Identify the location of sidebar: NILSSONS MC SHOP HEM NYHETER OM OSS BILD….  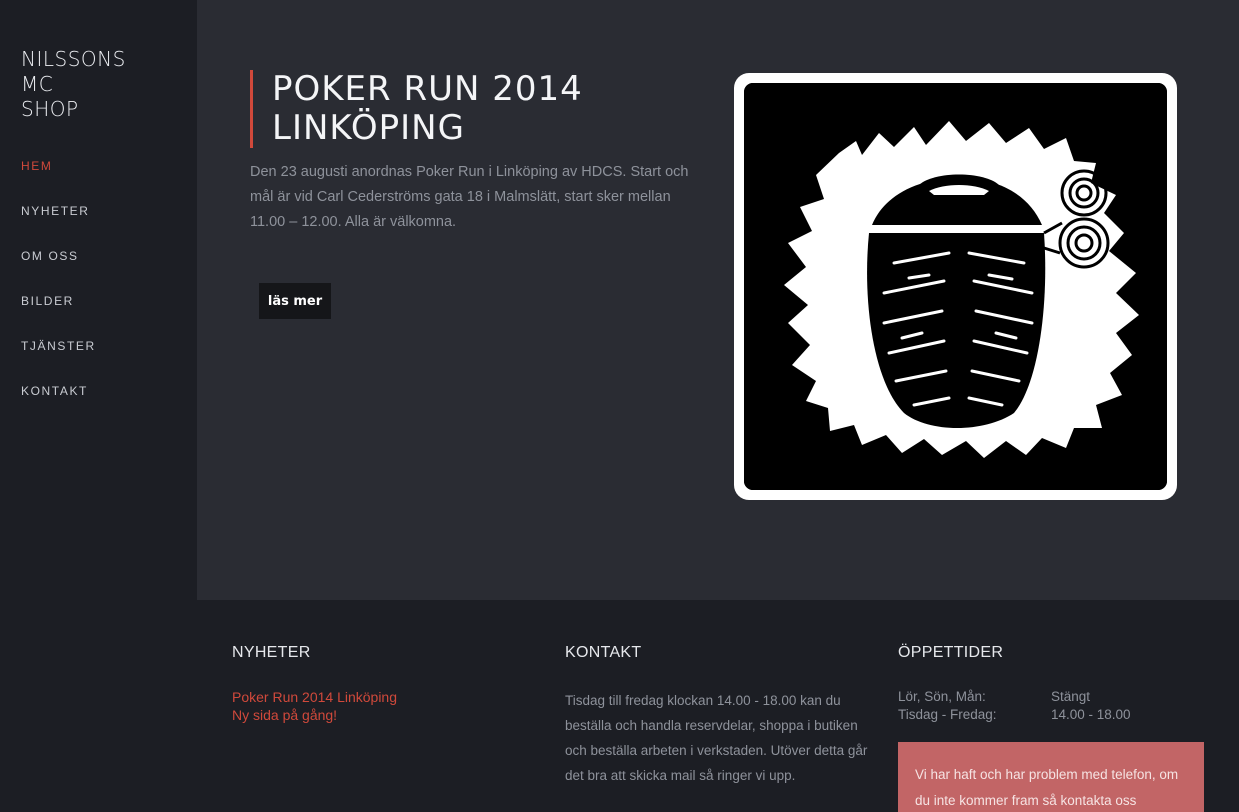
(98, 300).